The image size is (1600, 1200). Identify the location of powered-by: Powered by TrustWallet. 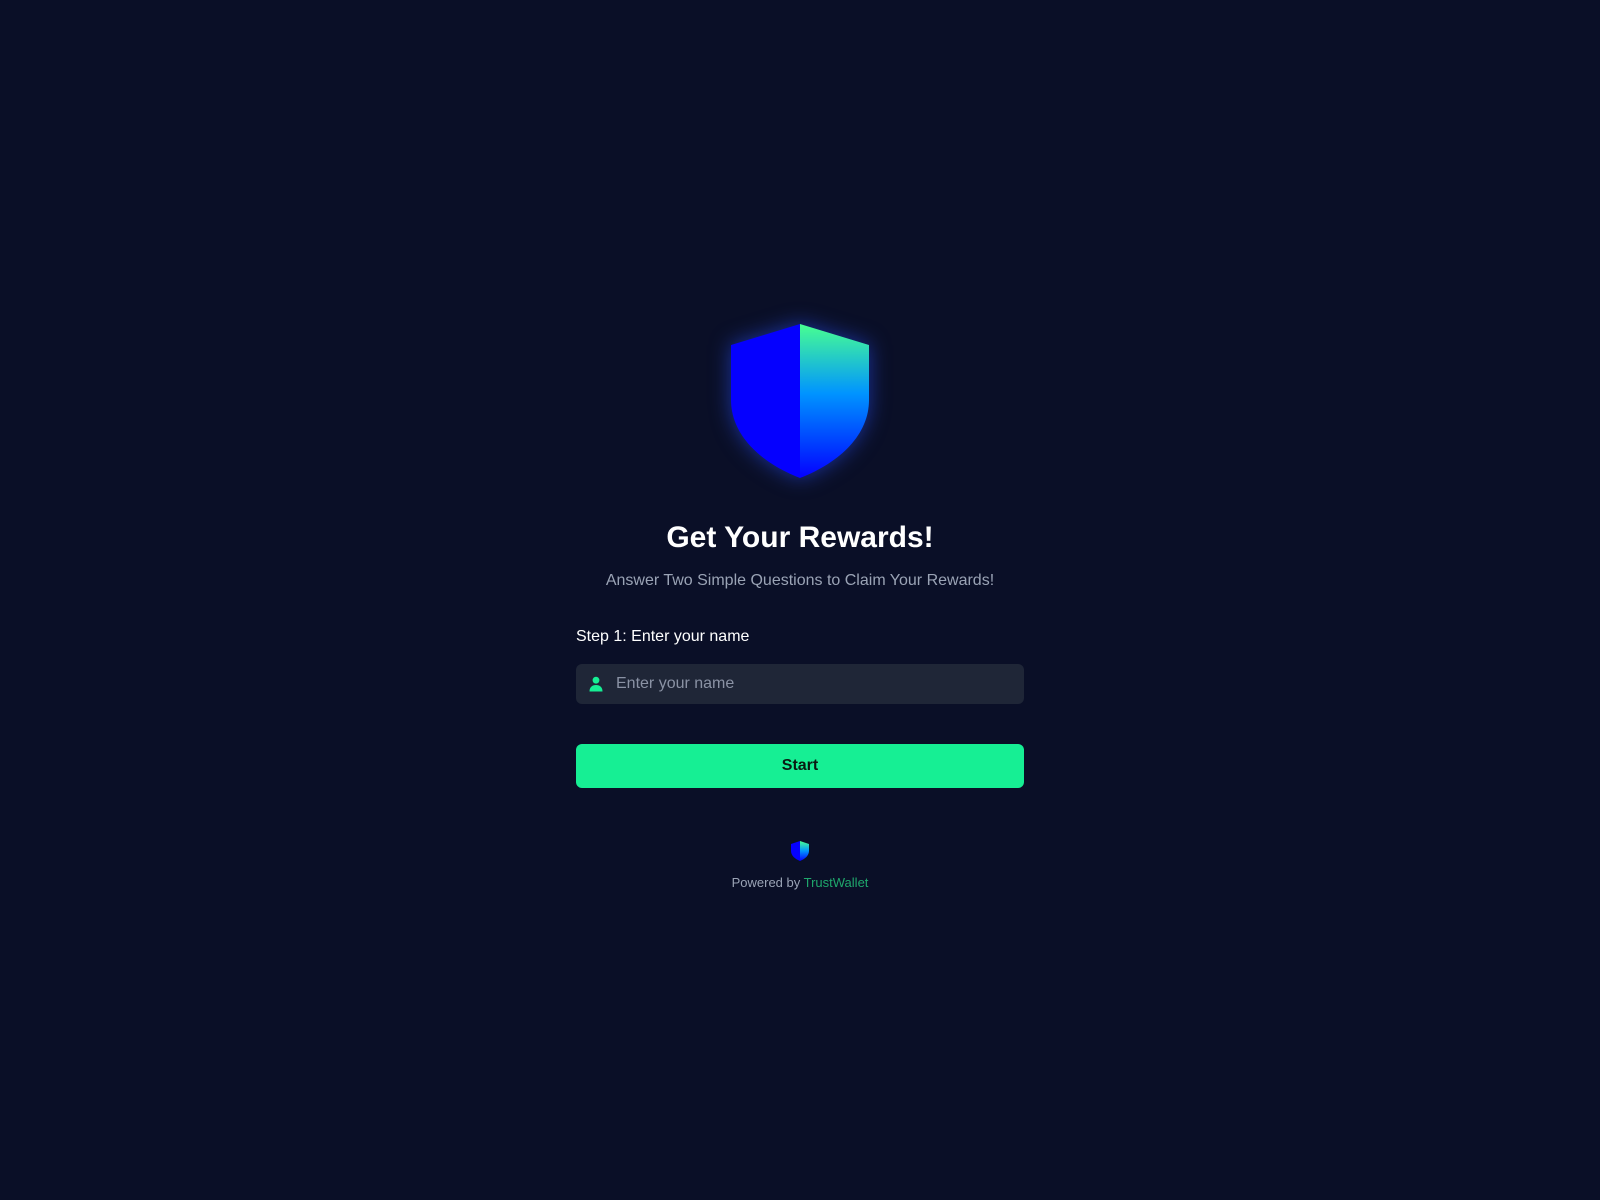
(800, 883).